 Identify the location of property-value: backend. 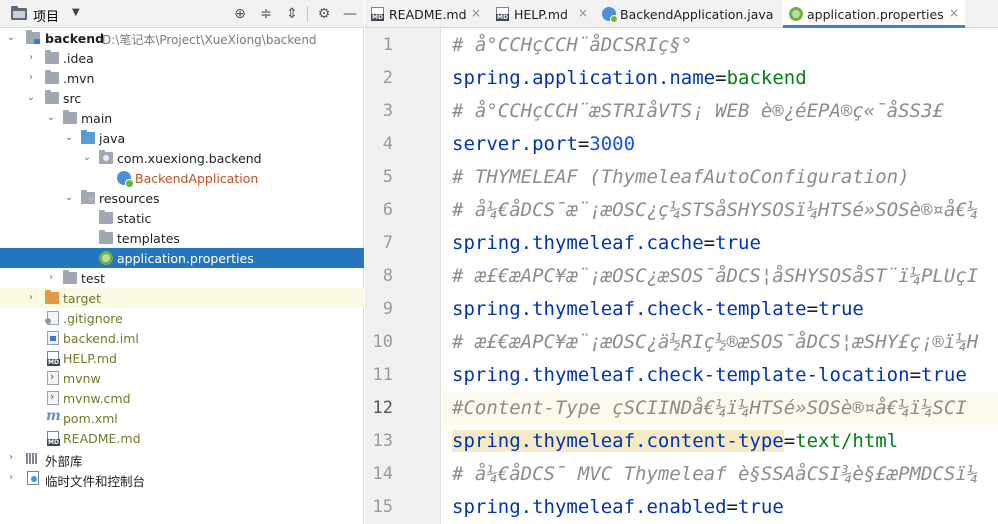
(766, 78).